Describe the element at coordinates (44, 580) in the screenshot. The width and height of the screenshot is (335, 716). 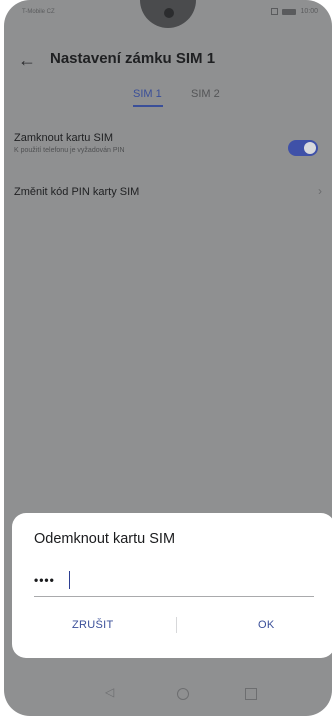
I see `pin-input-value: ••••` at that location.